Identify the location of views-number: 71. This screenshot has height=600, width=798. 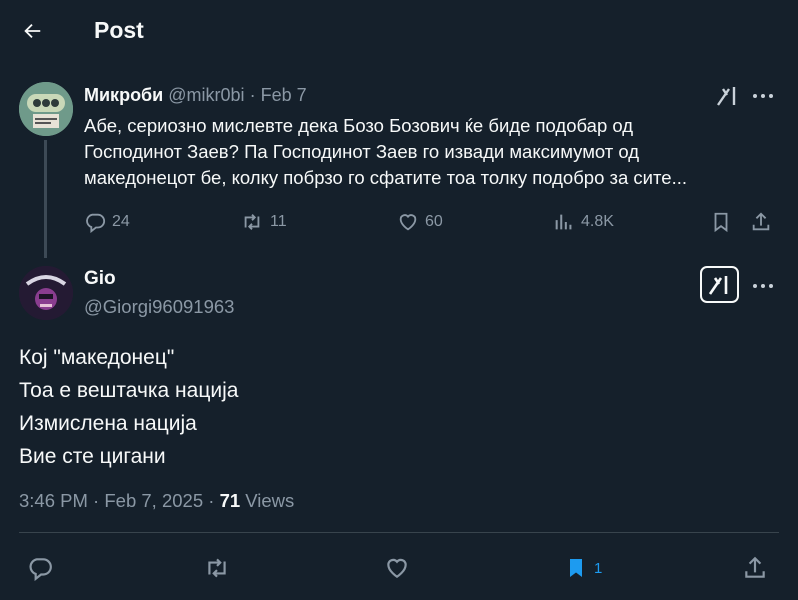
(230, 500).